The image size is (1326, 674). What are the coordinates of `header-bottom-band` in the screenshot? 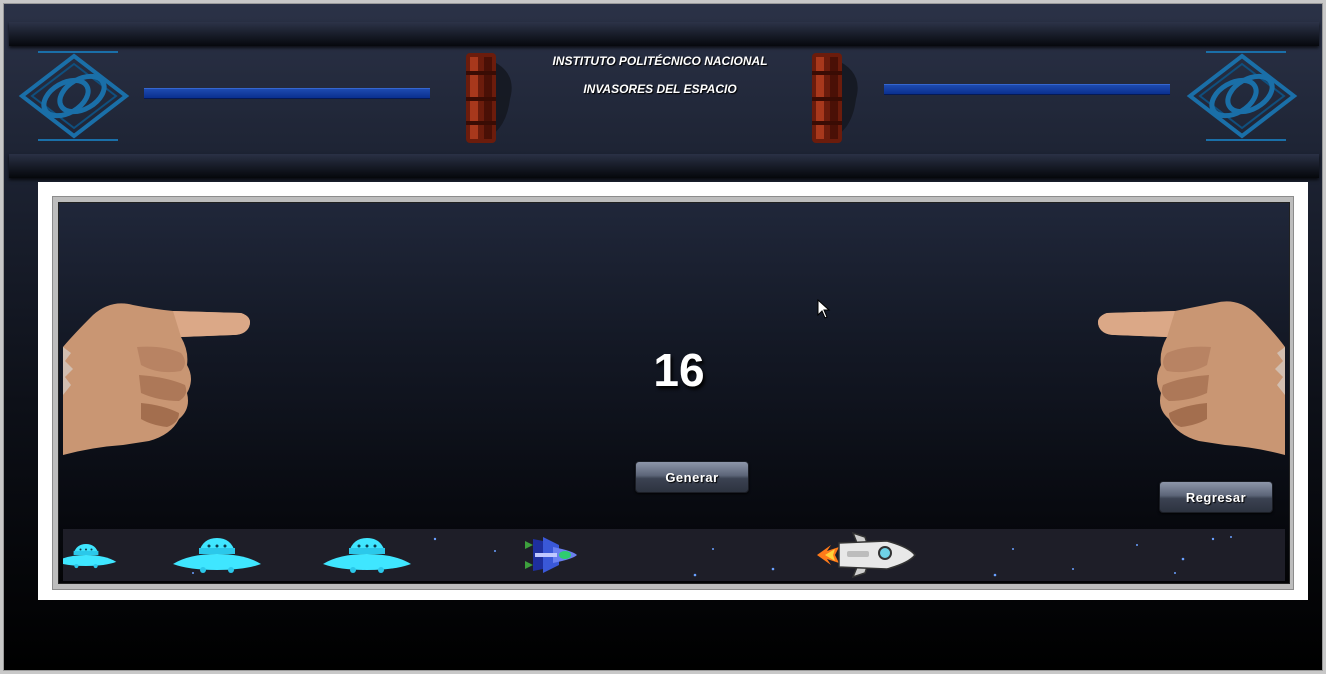 It's located at (664, 166).